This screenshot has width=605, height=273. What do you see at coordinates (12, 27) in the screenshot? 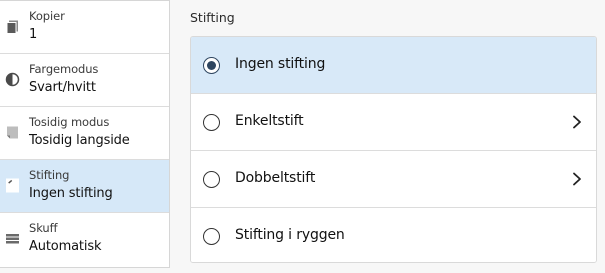
I see `copies-icon` at bounding box center [12, 27].